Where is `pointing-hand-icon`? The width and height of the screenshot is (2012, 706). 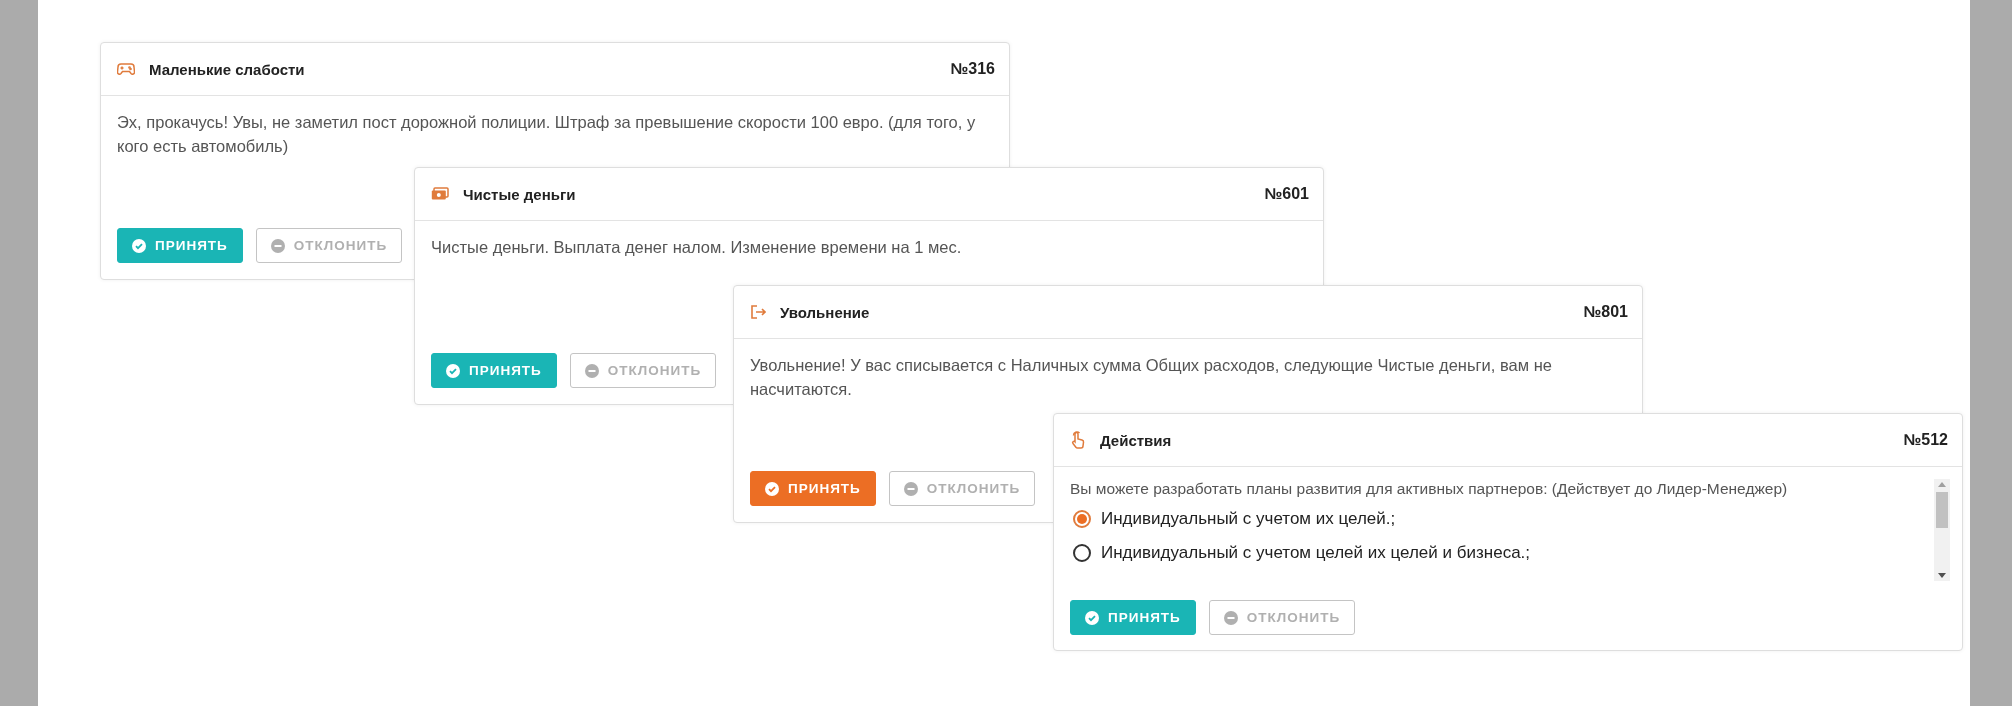 pointing-hand-icon is located at coordinates (1078, 440).